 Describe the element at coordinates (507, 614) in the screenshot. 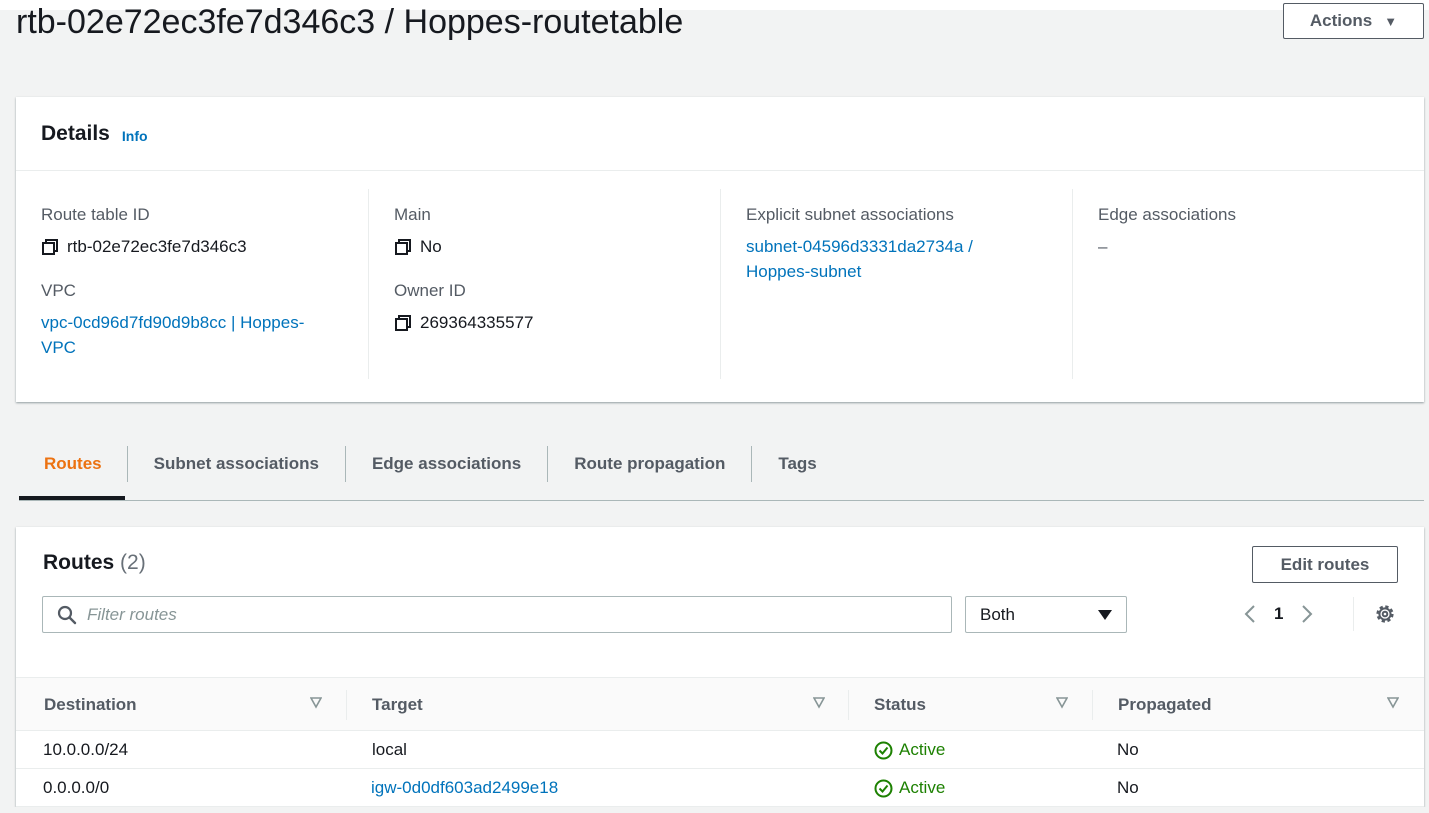

I see `filter-routes-input` at that location.